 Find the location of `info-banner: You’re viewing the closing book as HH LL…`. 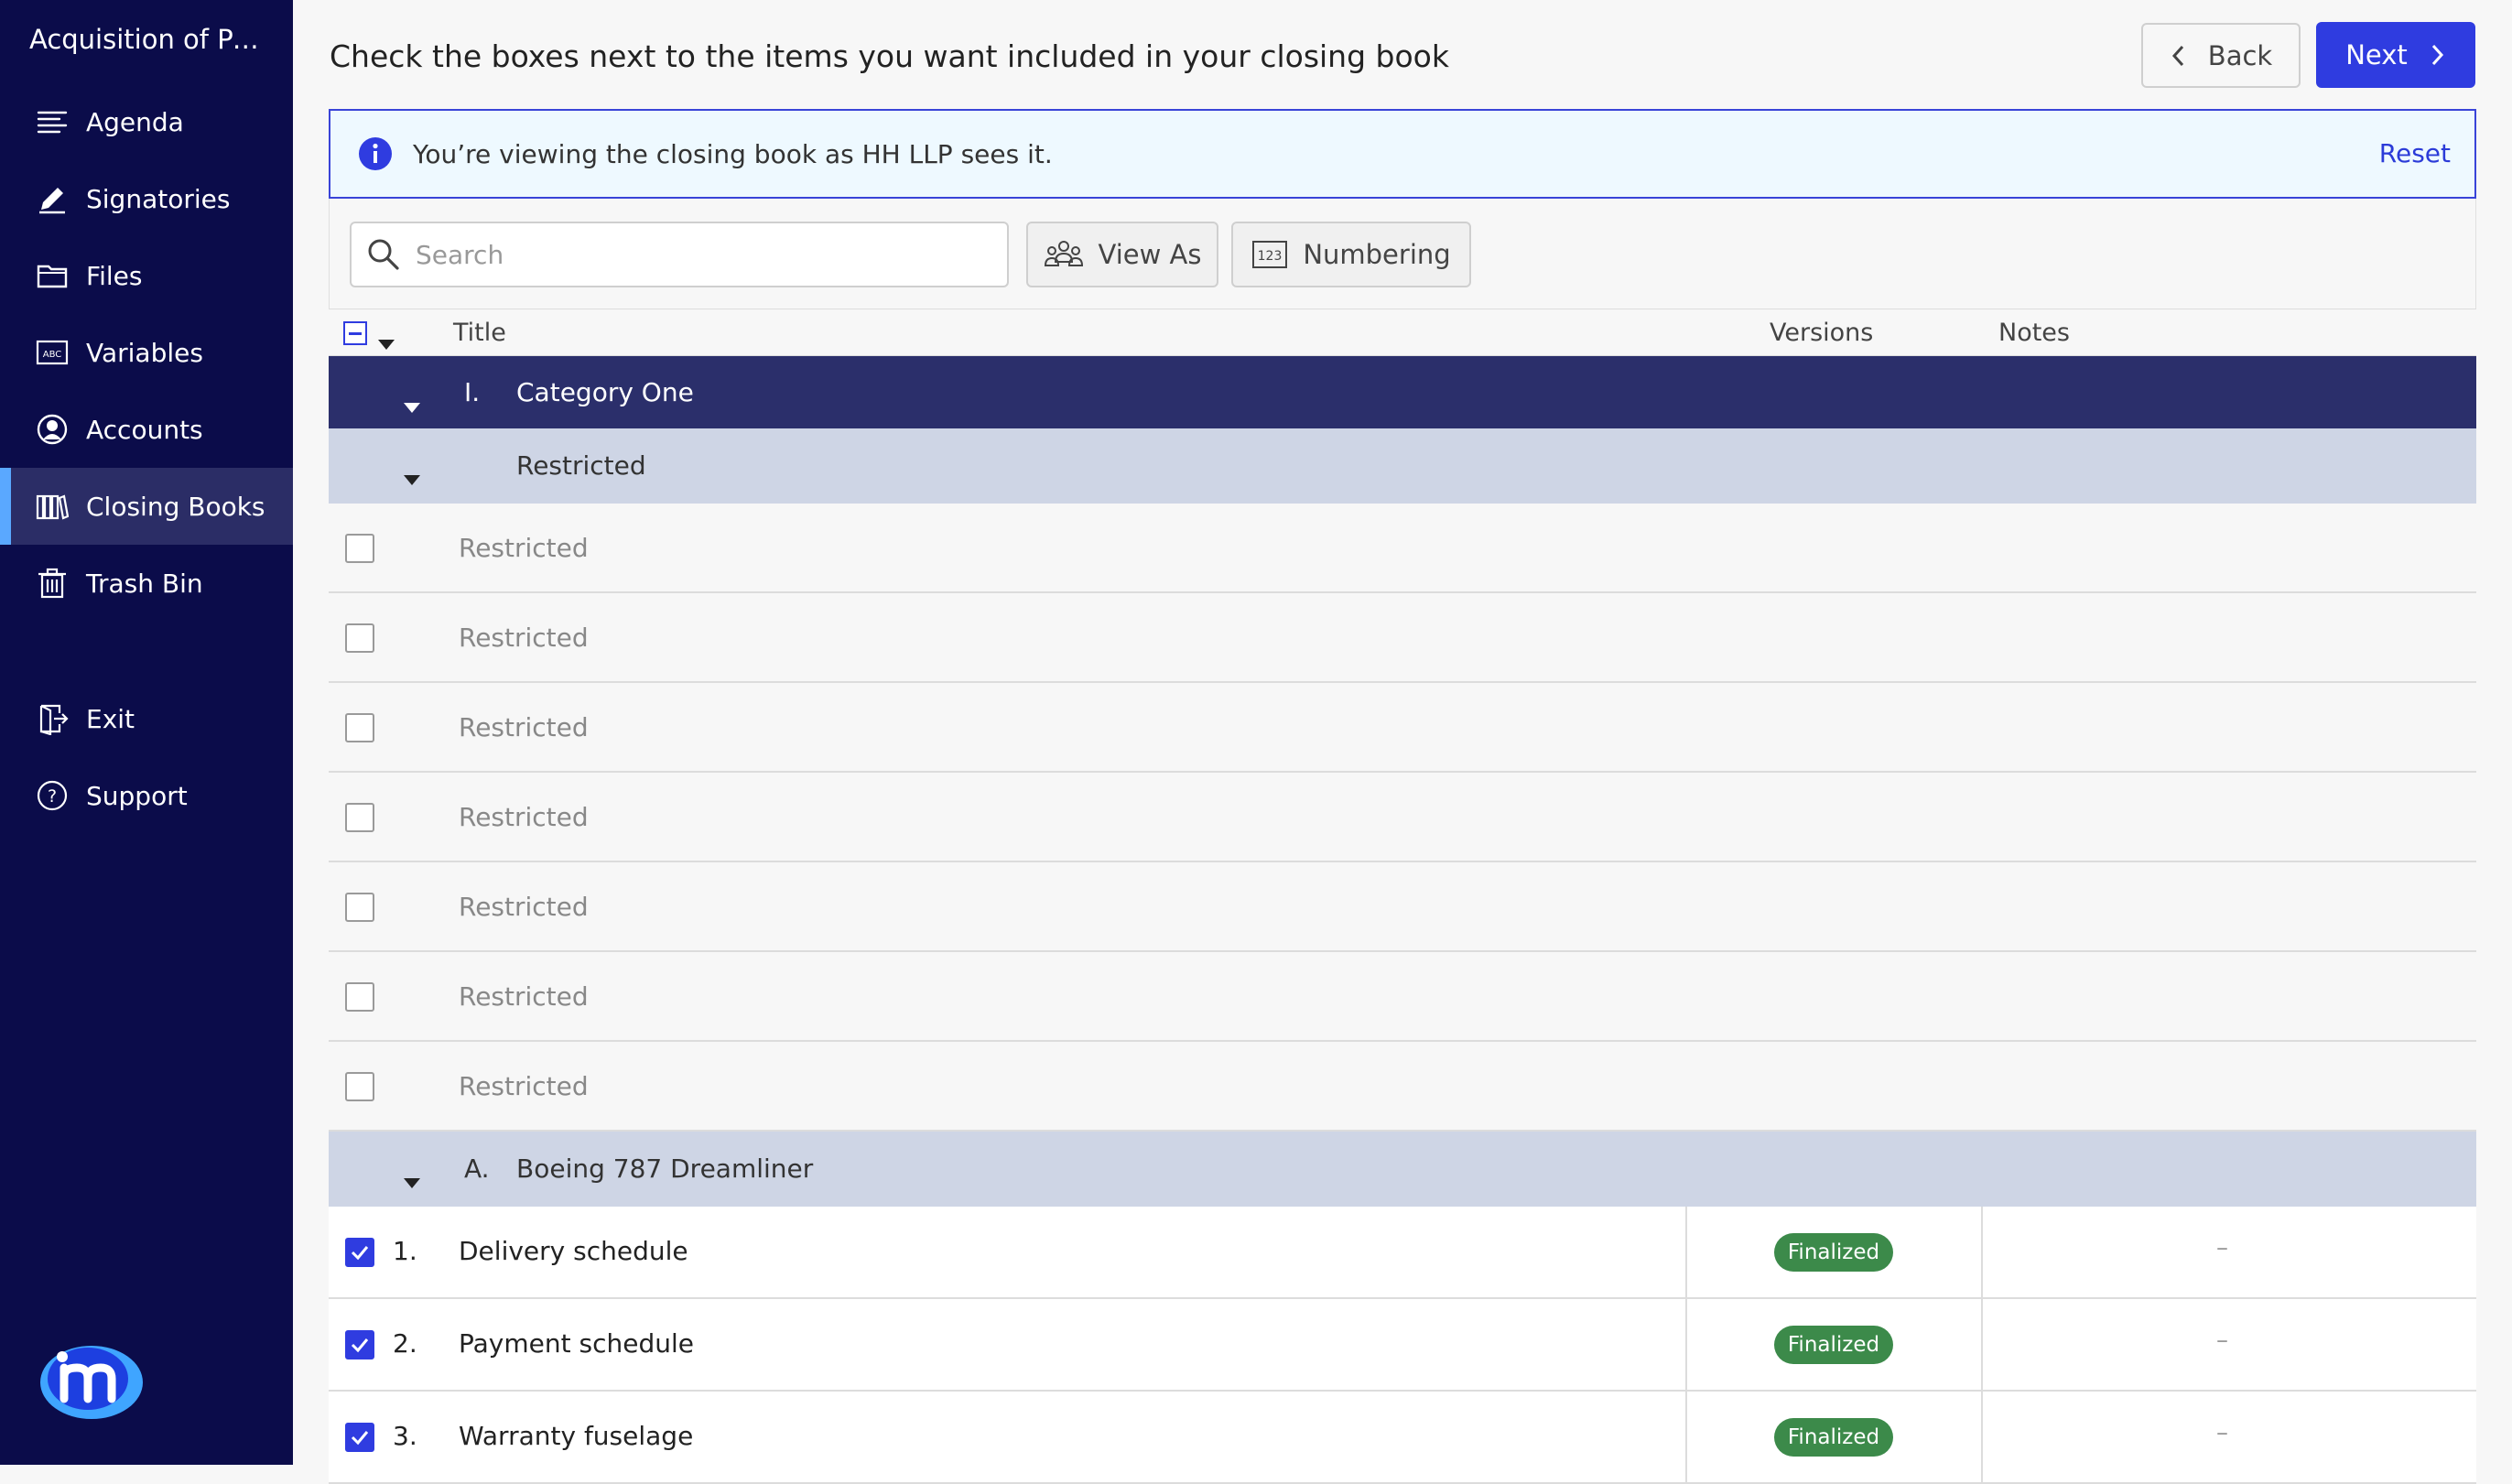

info-banner: You’re viewing the closing book as HH LL… is located at coordinates (1403, 154).